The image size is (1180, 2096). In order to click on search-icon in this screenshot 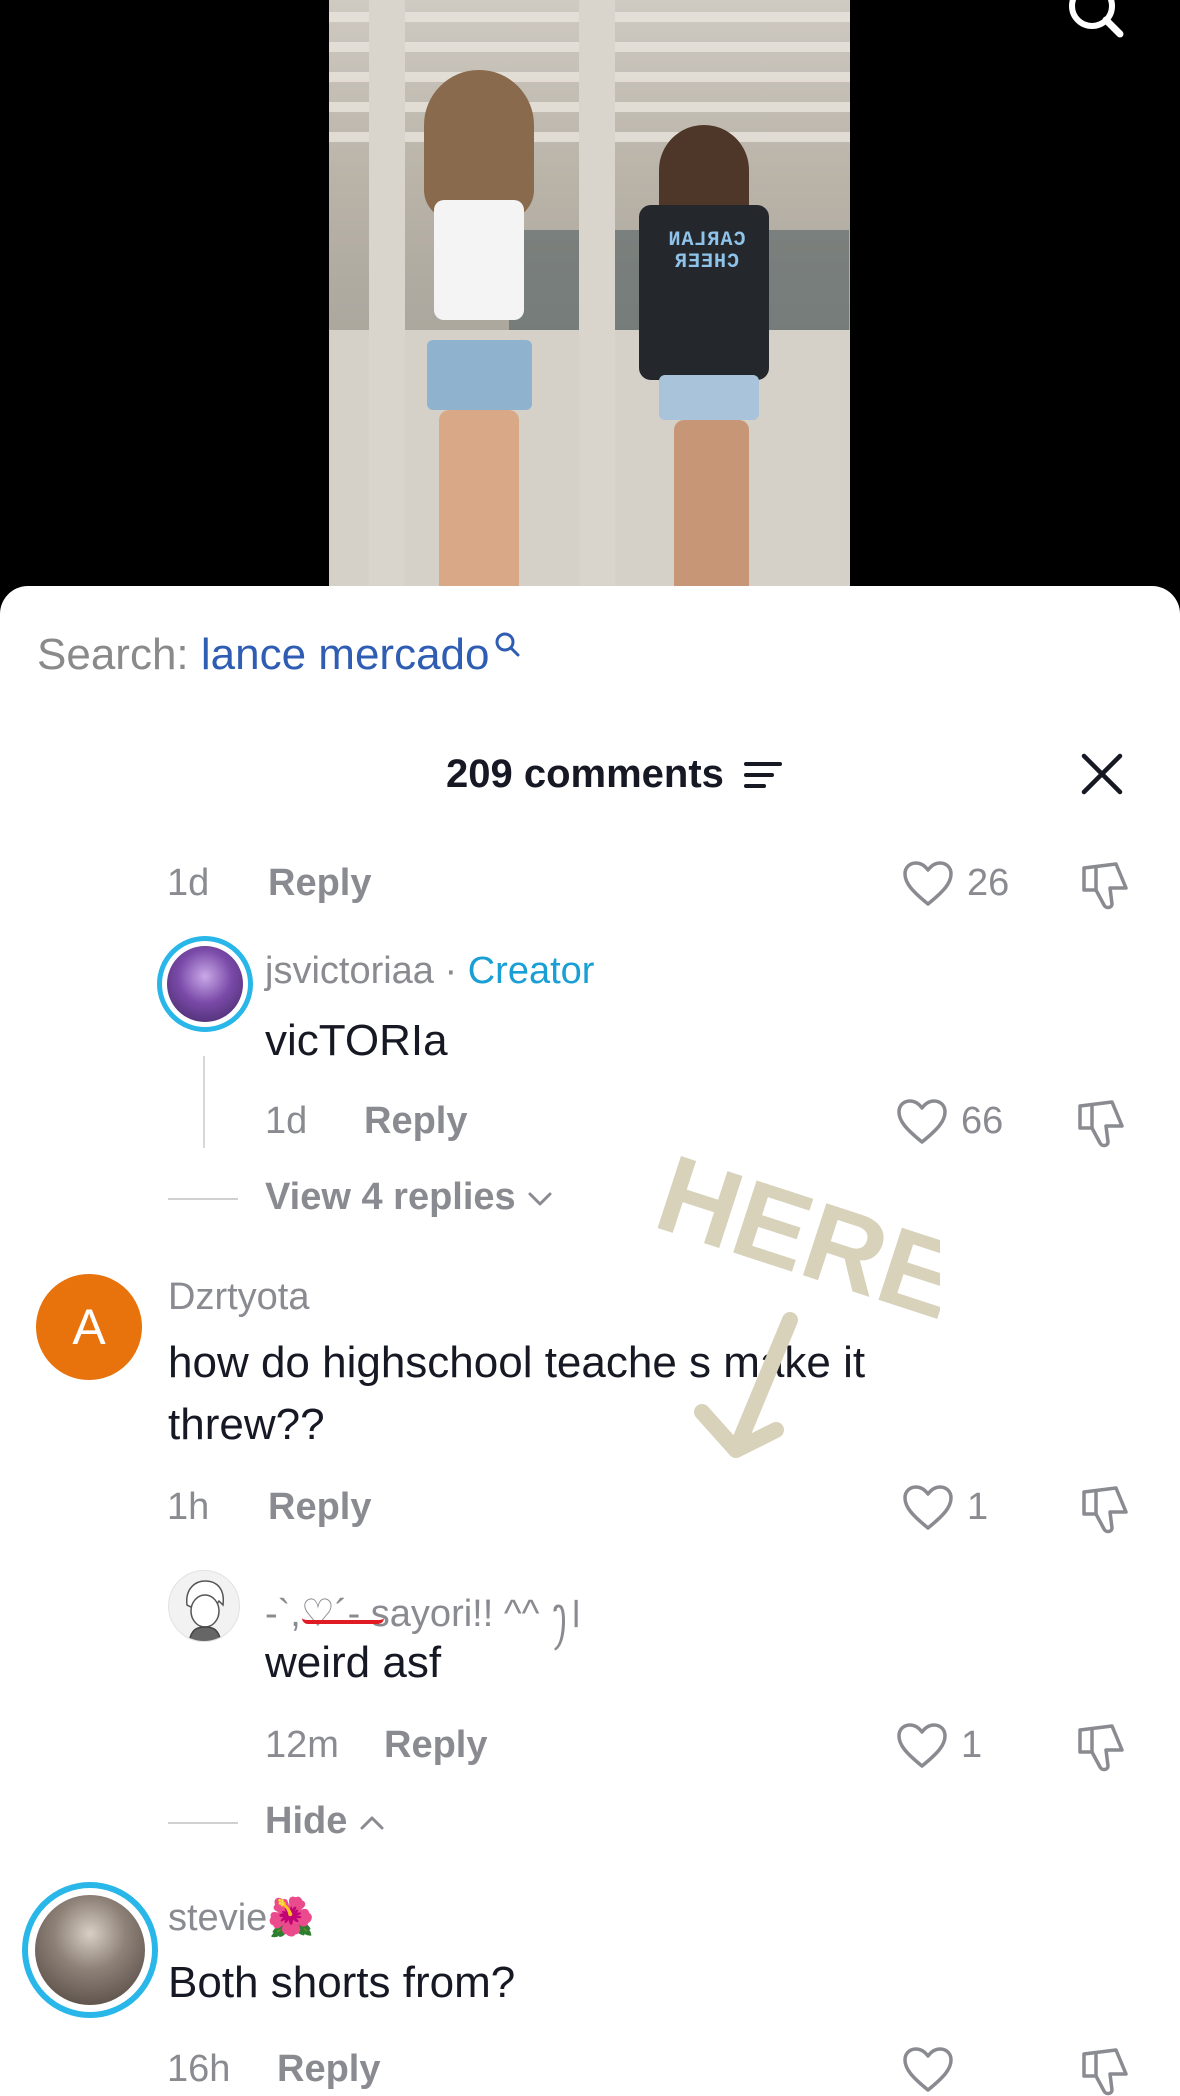, I will do `click(1094, 22)`.